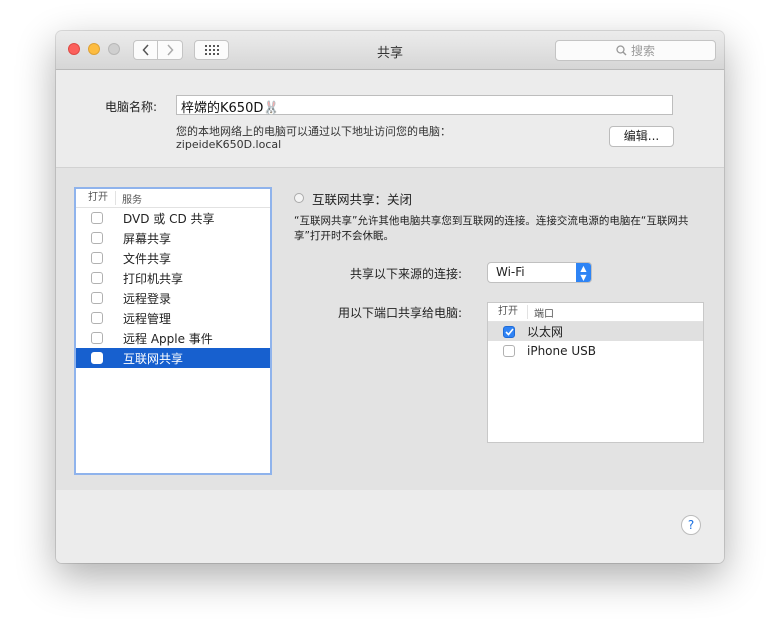  Describe the element at coordinates (510, 272) in the screenshot. I see `share-from-value: Wi-Fi` at that location.